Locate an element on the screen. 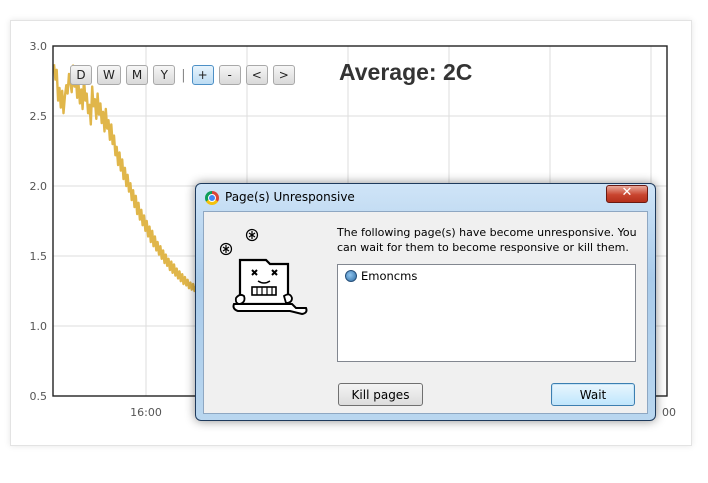 This screenshot has width=708, height=483. y-tick-label: 2.0 is located at coordinates (39, 186).